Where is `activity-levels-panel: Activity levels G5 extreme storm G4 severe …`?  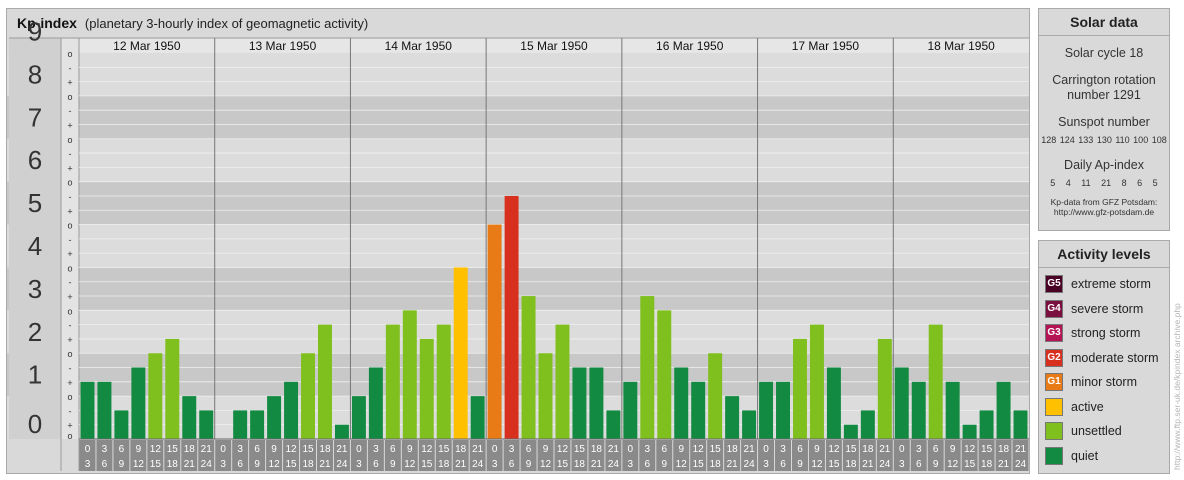
activity-levels-panel: Activity levels G5 extreme storm G4 severe … is located at coordinates (1104, 357).